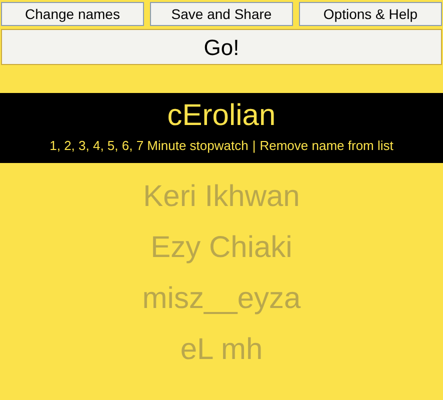  Describe the element at coordinates (370, 14) in the screenshot. I see `menu-button: Options & Help` at that location.